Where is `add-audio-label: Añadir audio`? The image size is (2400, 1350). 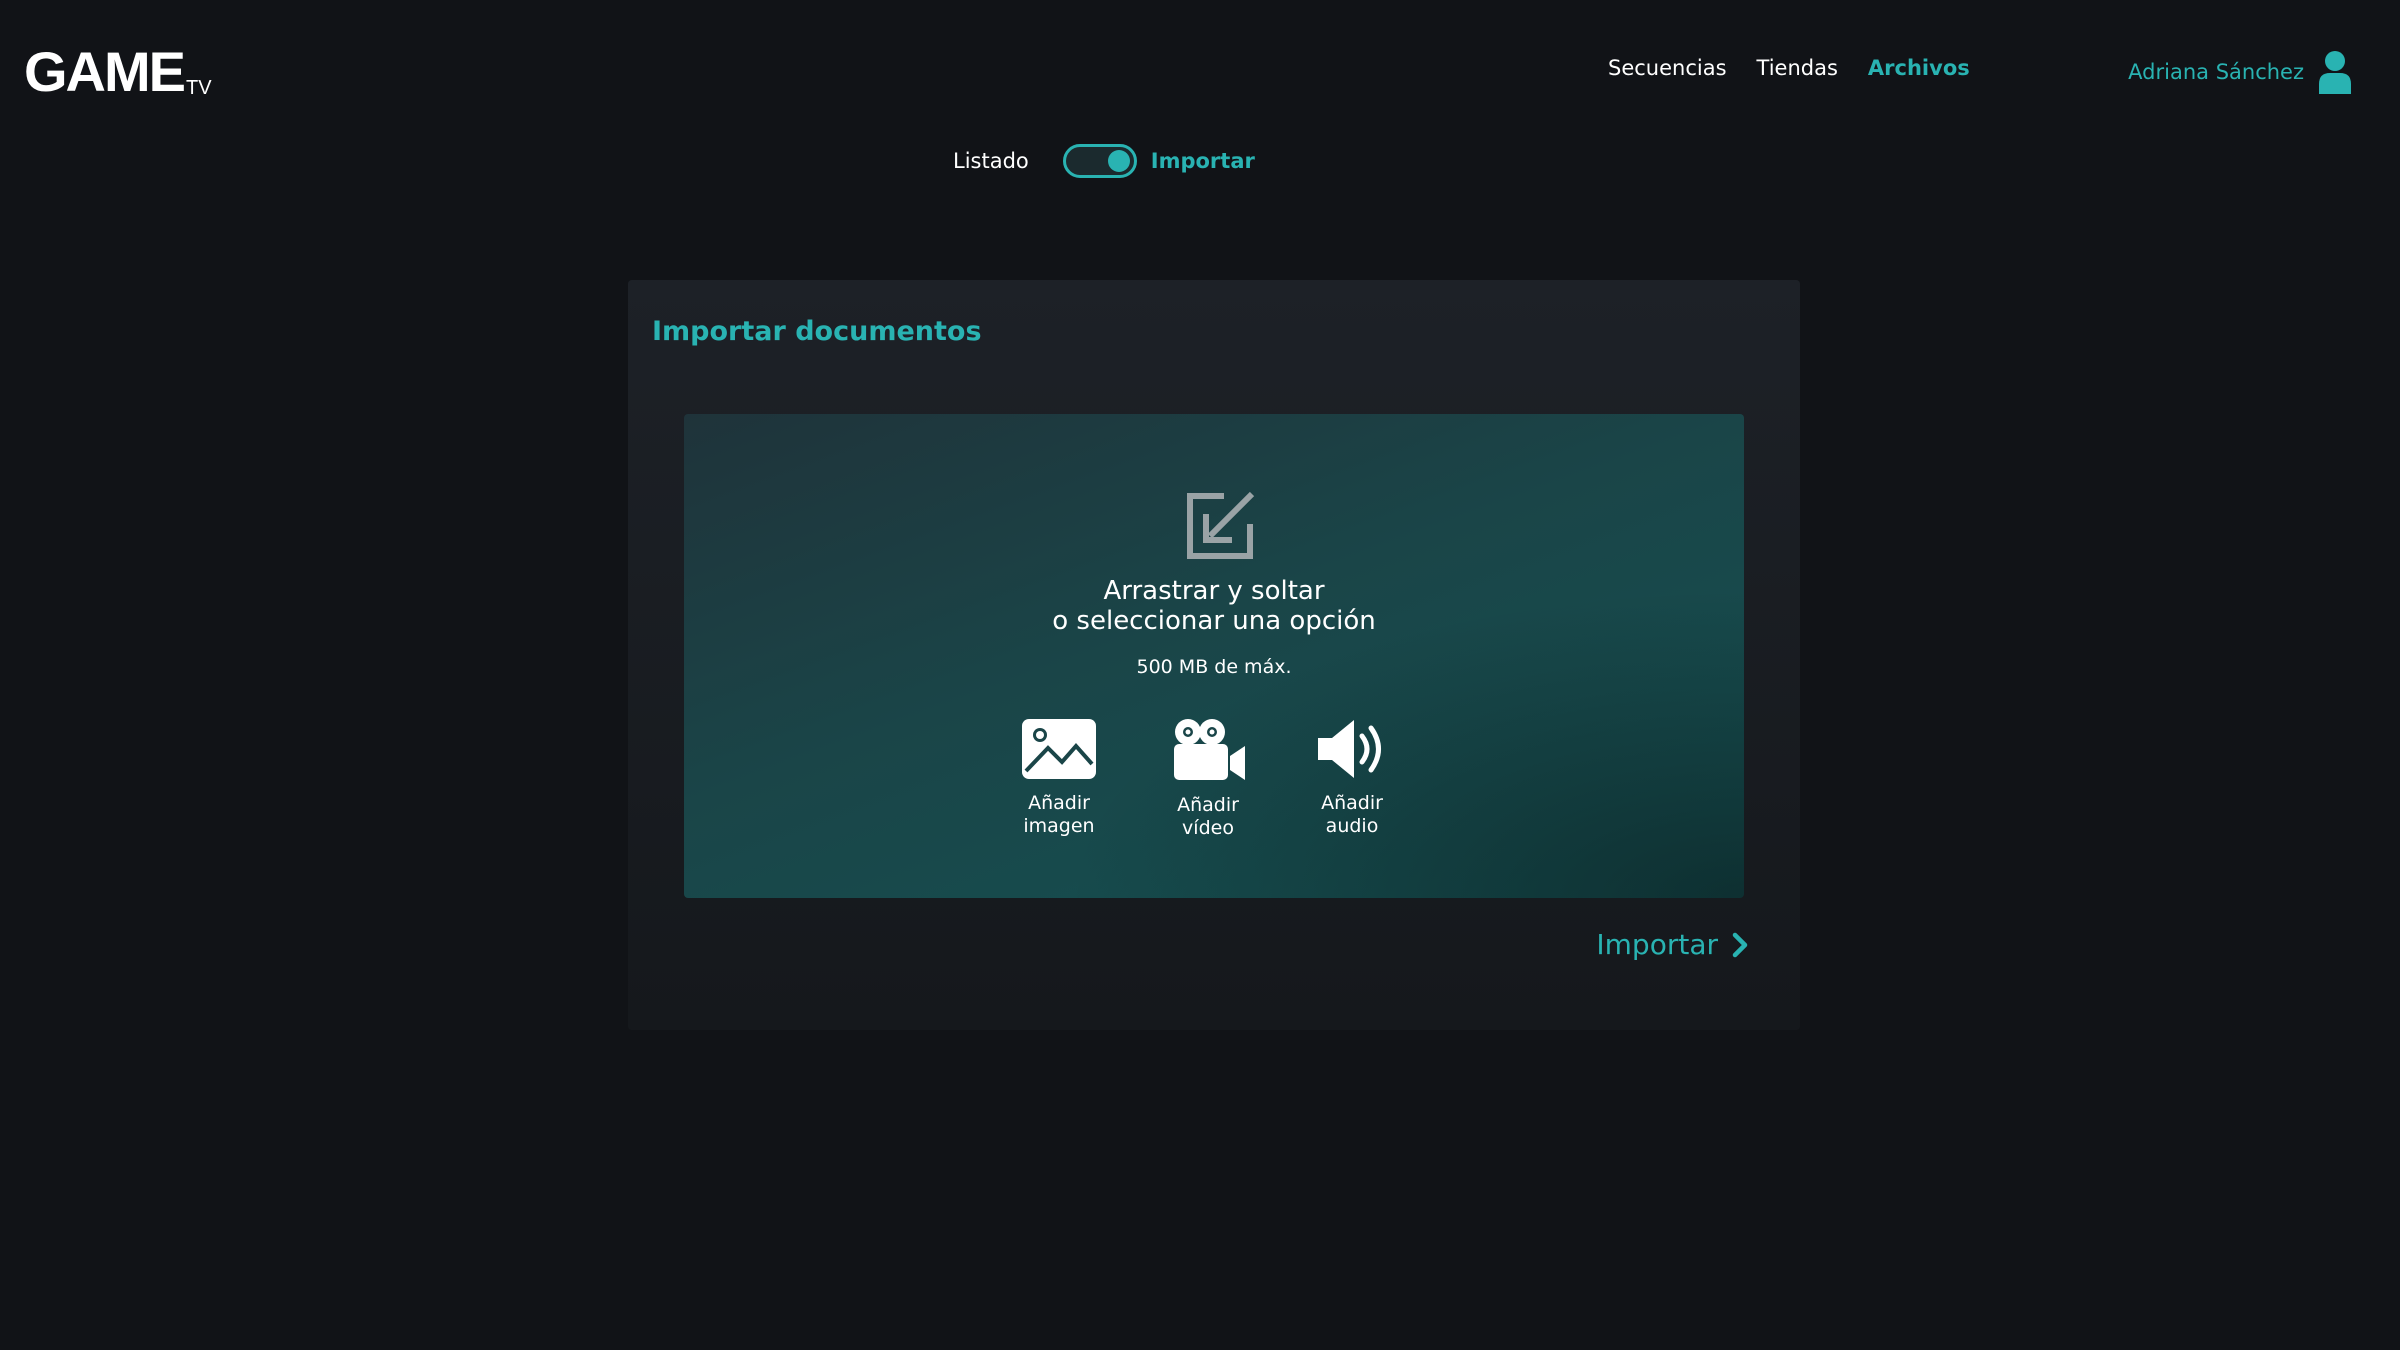
add-audio-label: Añadir audio is located at coordinates (1352, 814).